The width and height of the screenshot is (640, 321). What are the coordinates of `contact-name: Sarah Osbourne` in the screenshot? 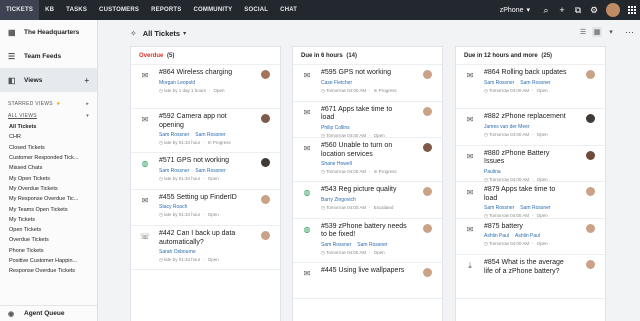 It's located at (177, 252).